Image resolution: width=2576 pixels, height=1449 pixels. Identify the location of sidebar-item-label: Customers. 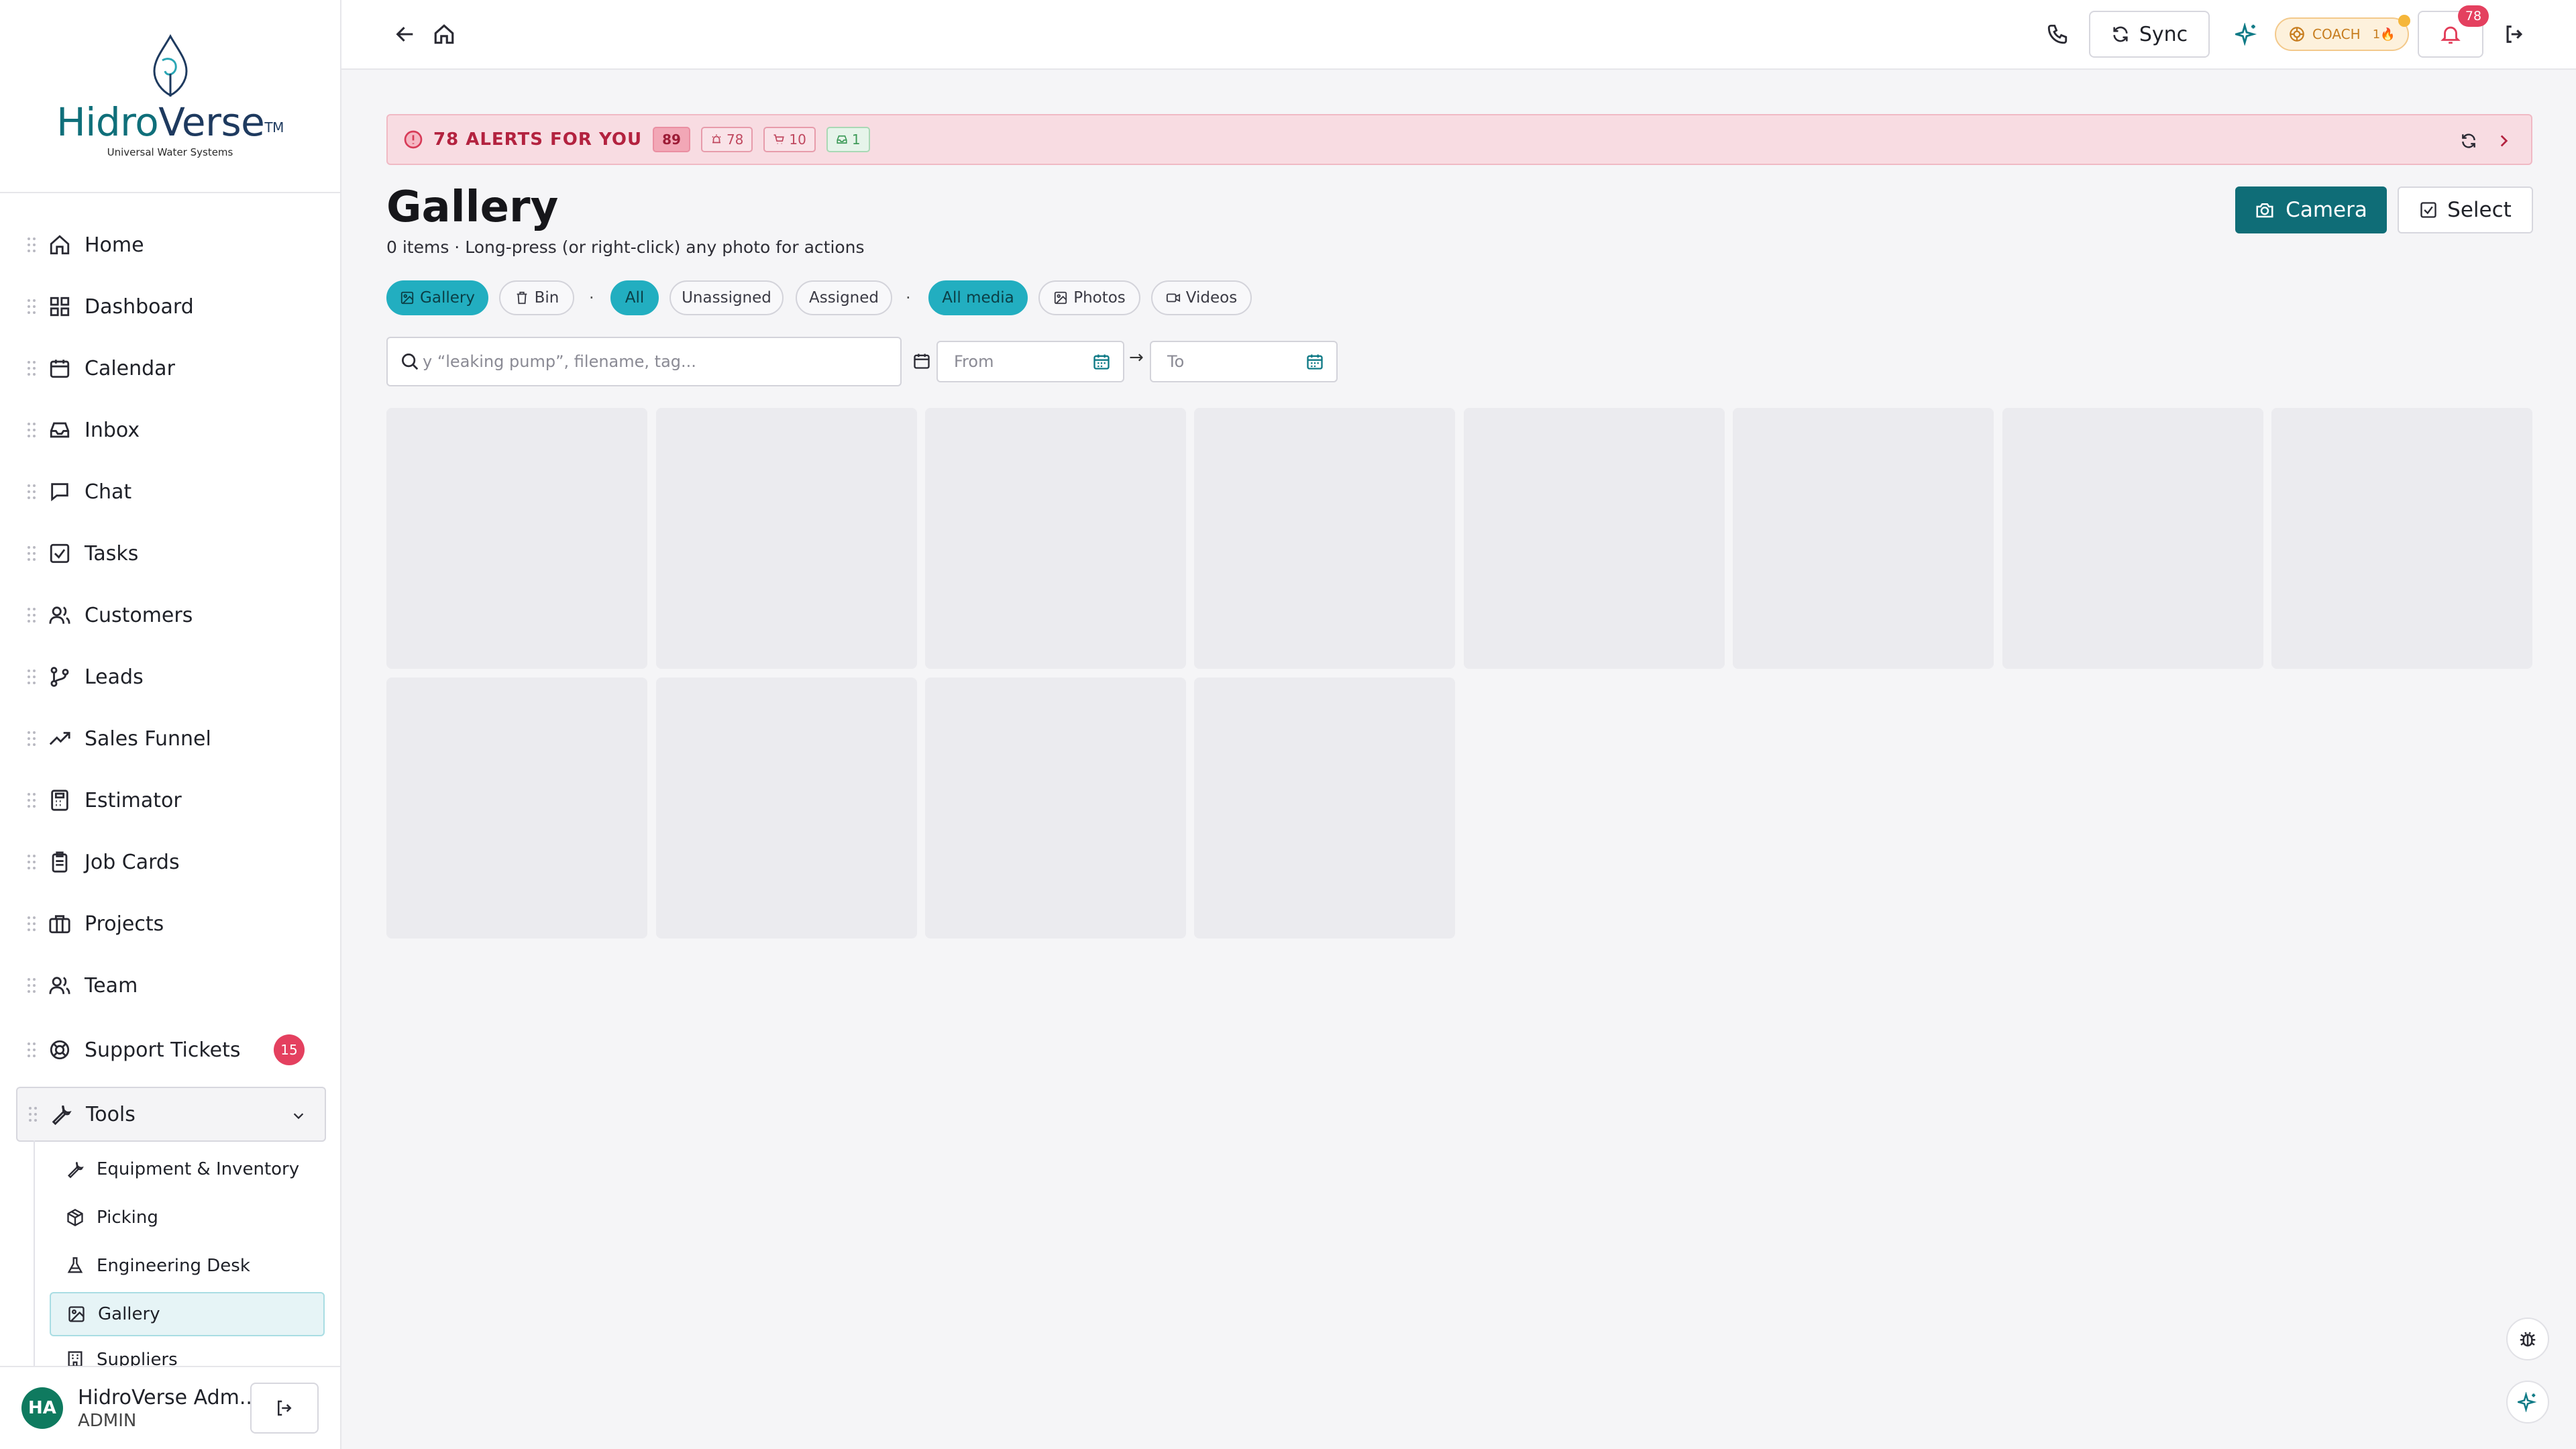
(139, 615).